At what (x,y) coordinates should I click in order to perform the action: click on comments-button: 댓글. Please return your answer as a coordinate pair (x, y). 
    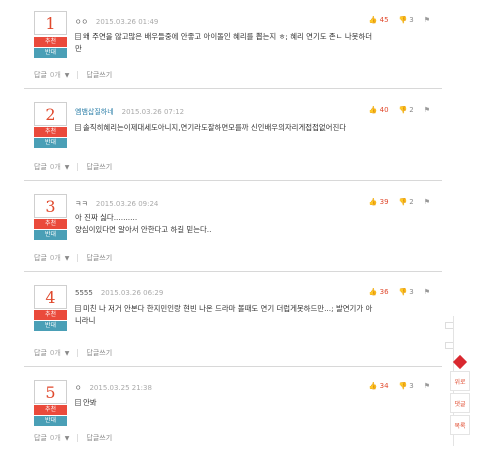
    Looking at the image, I should click on (460, 403).